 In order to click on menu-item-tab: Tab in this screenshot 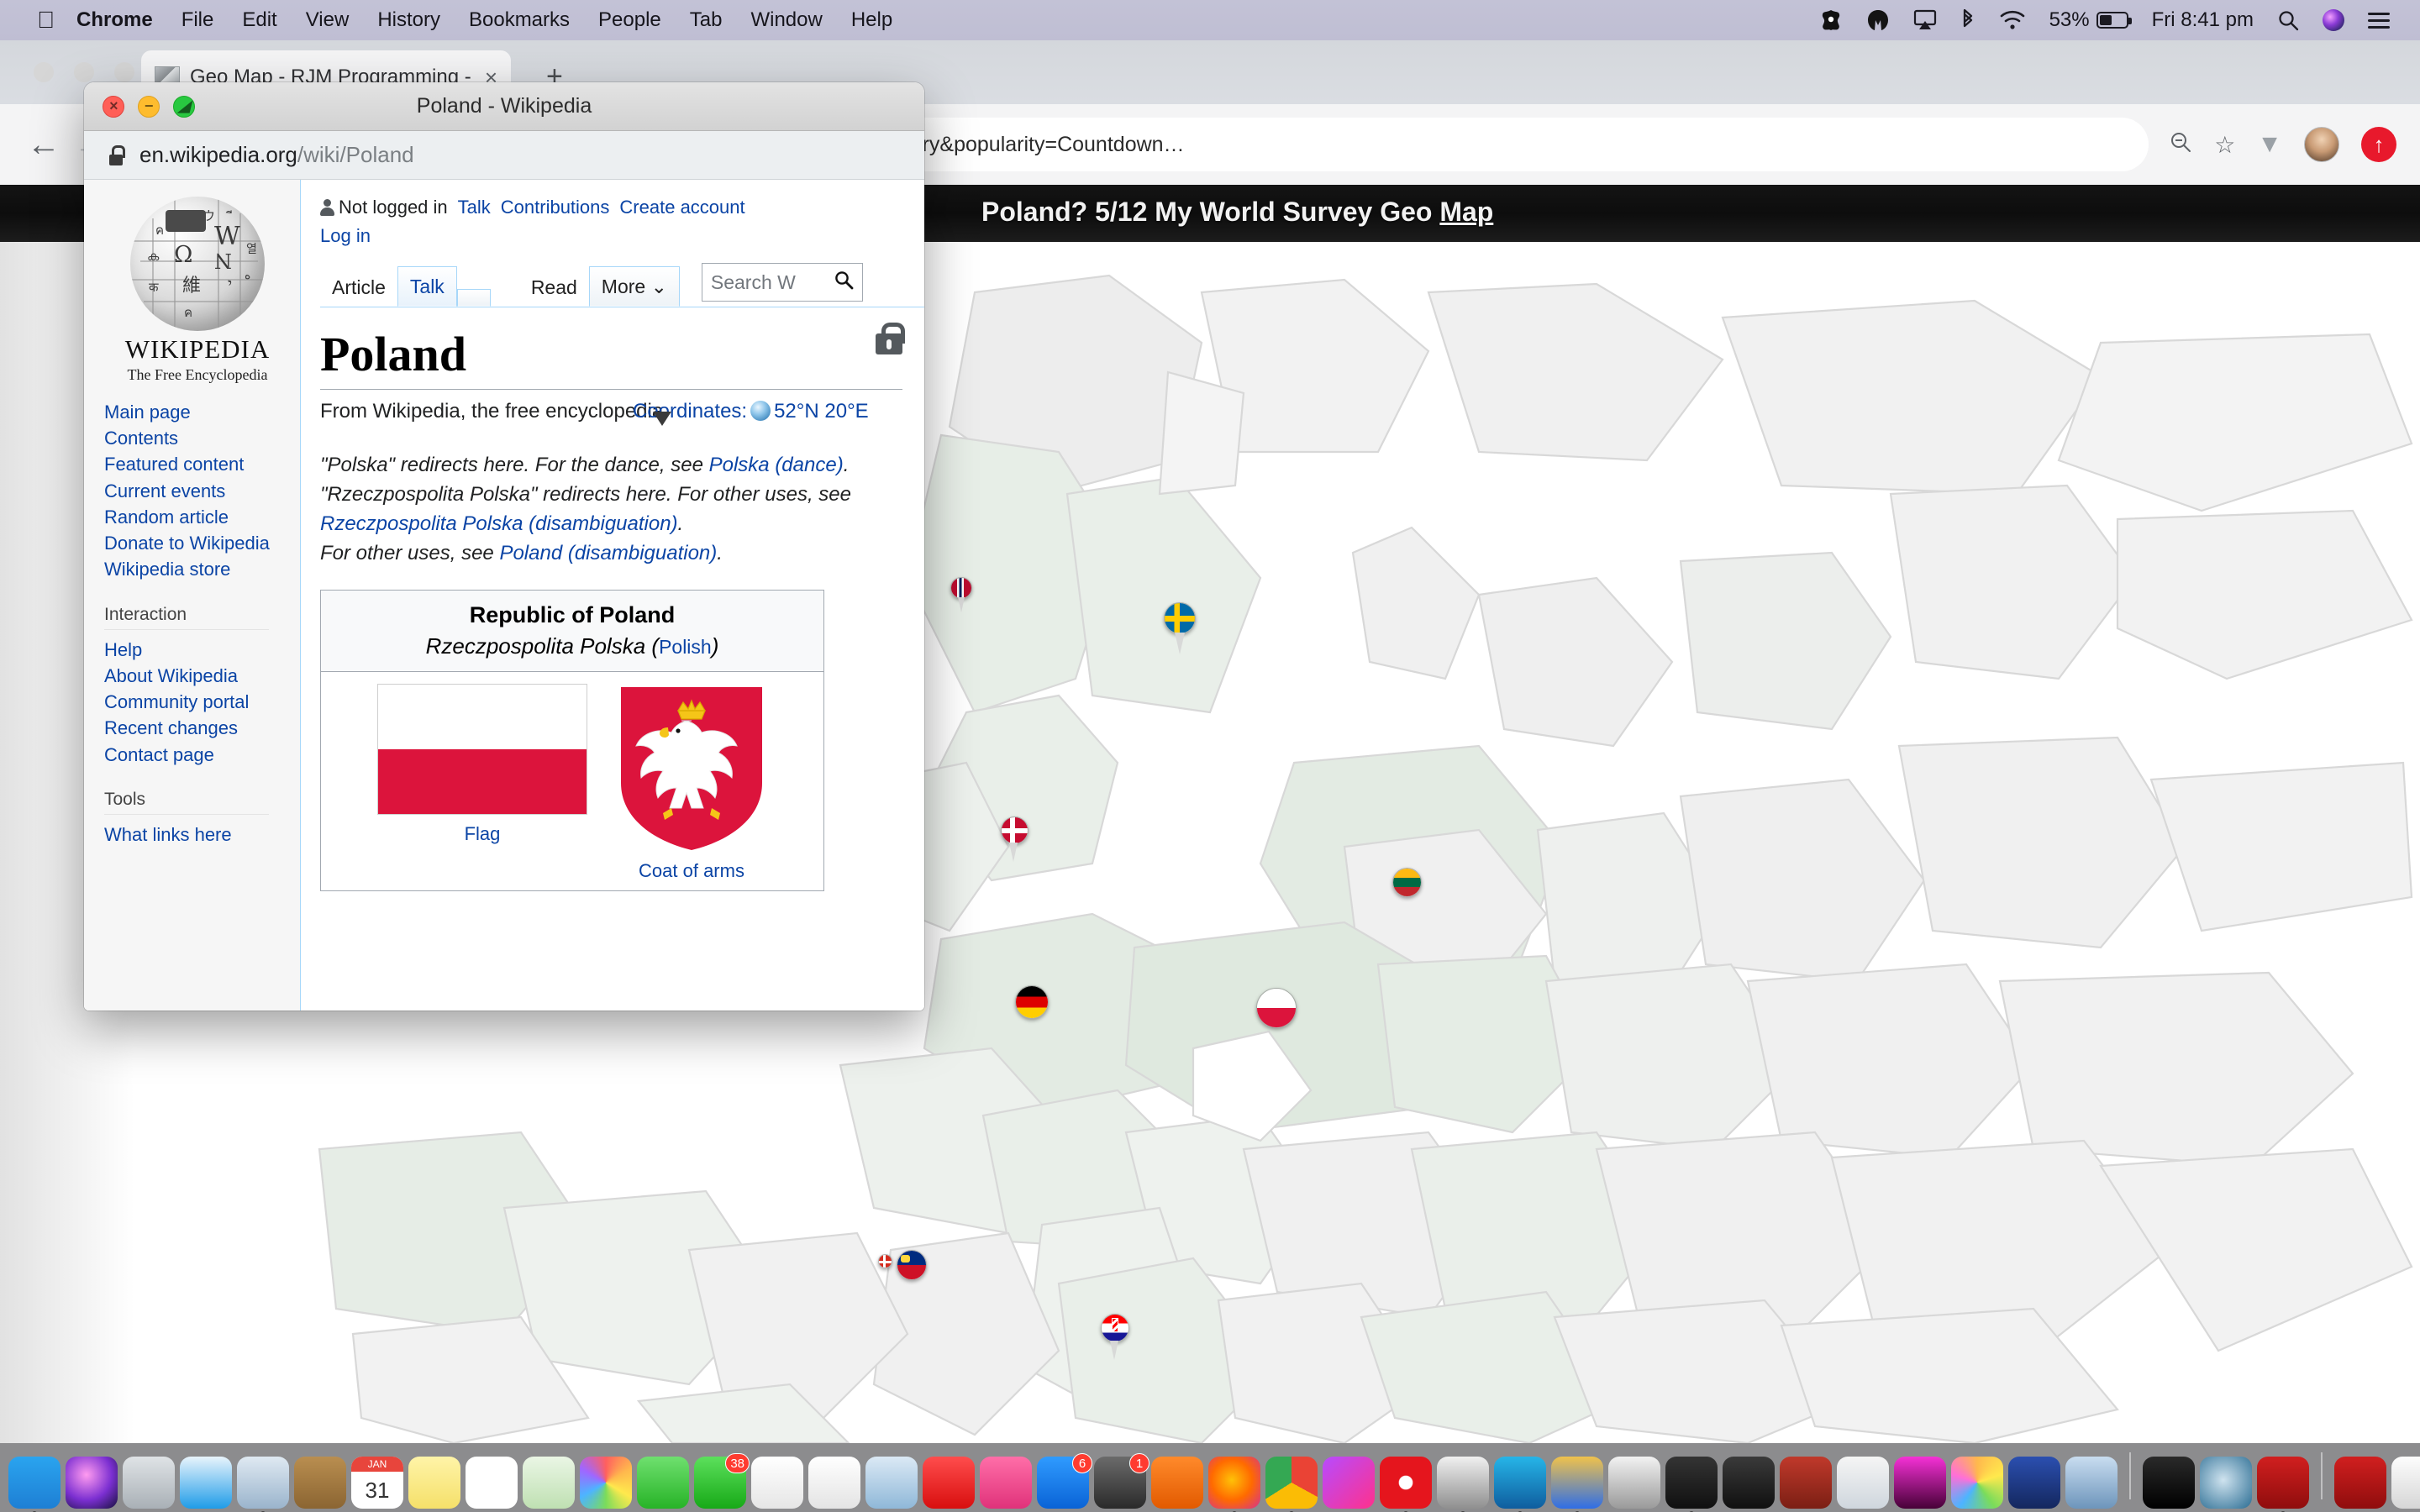, I will do `click(706, 20)`.